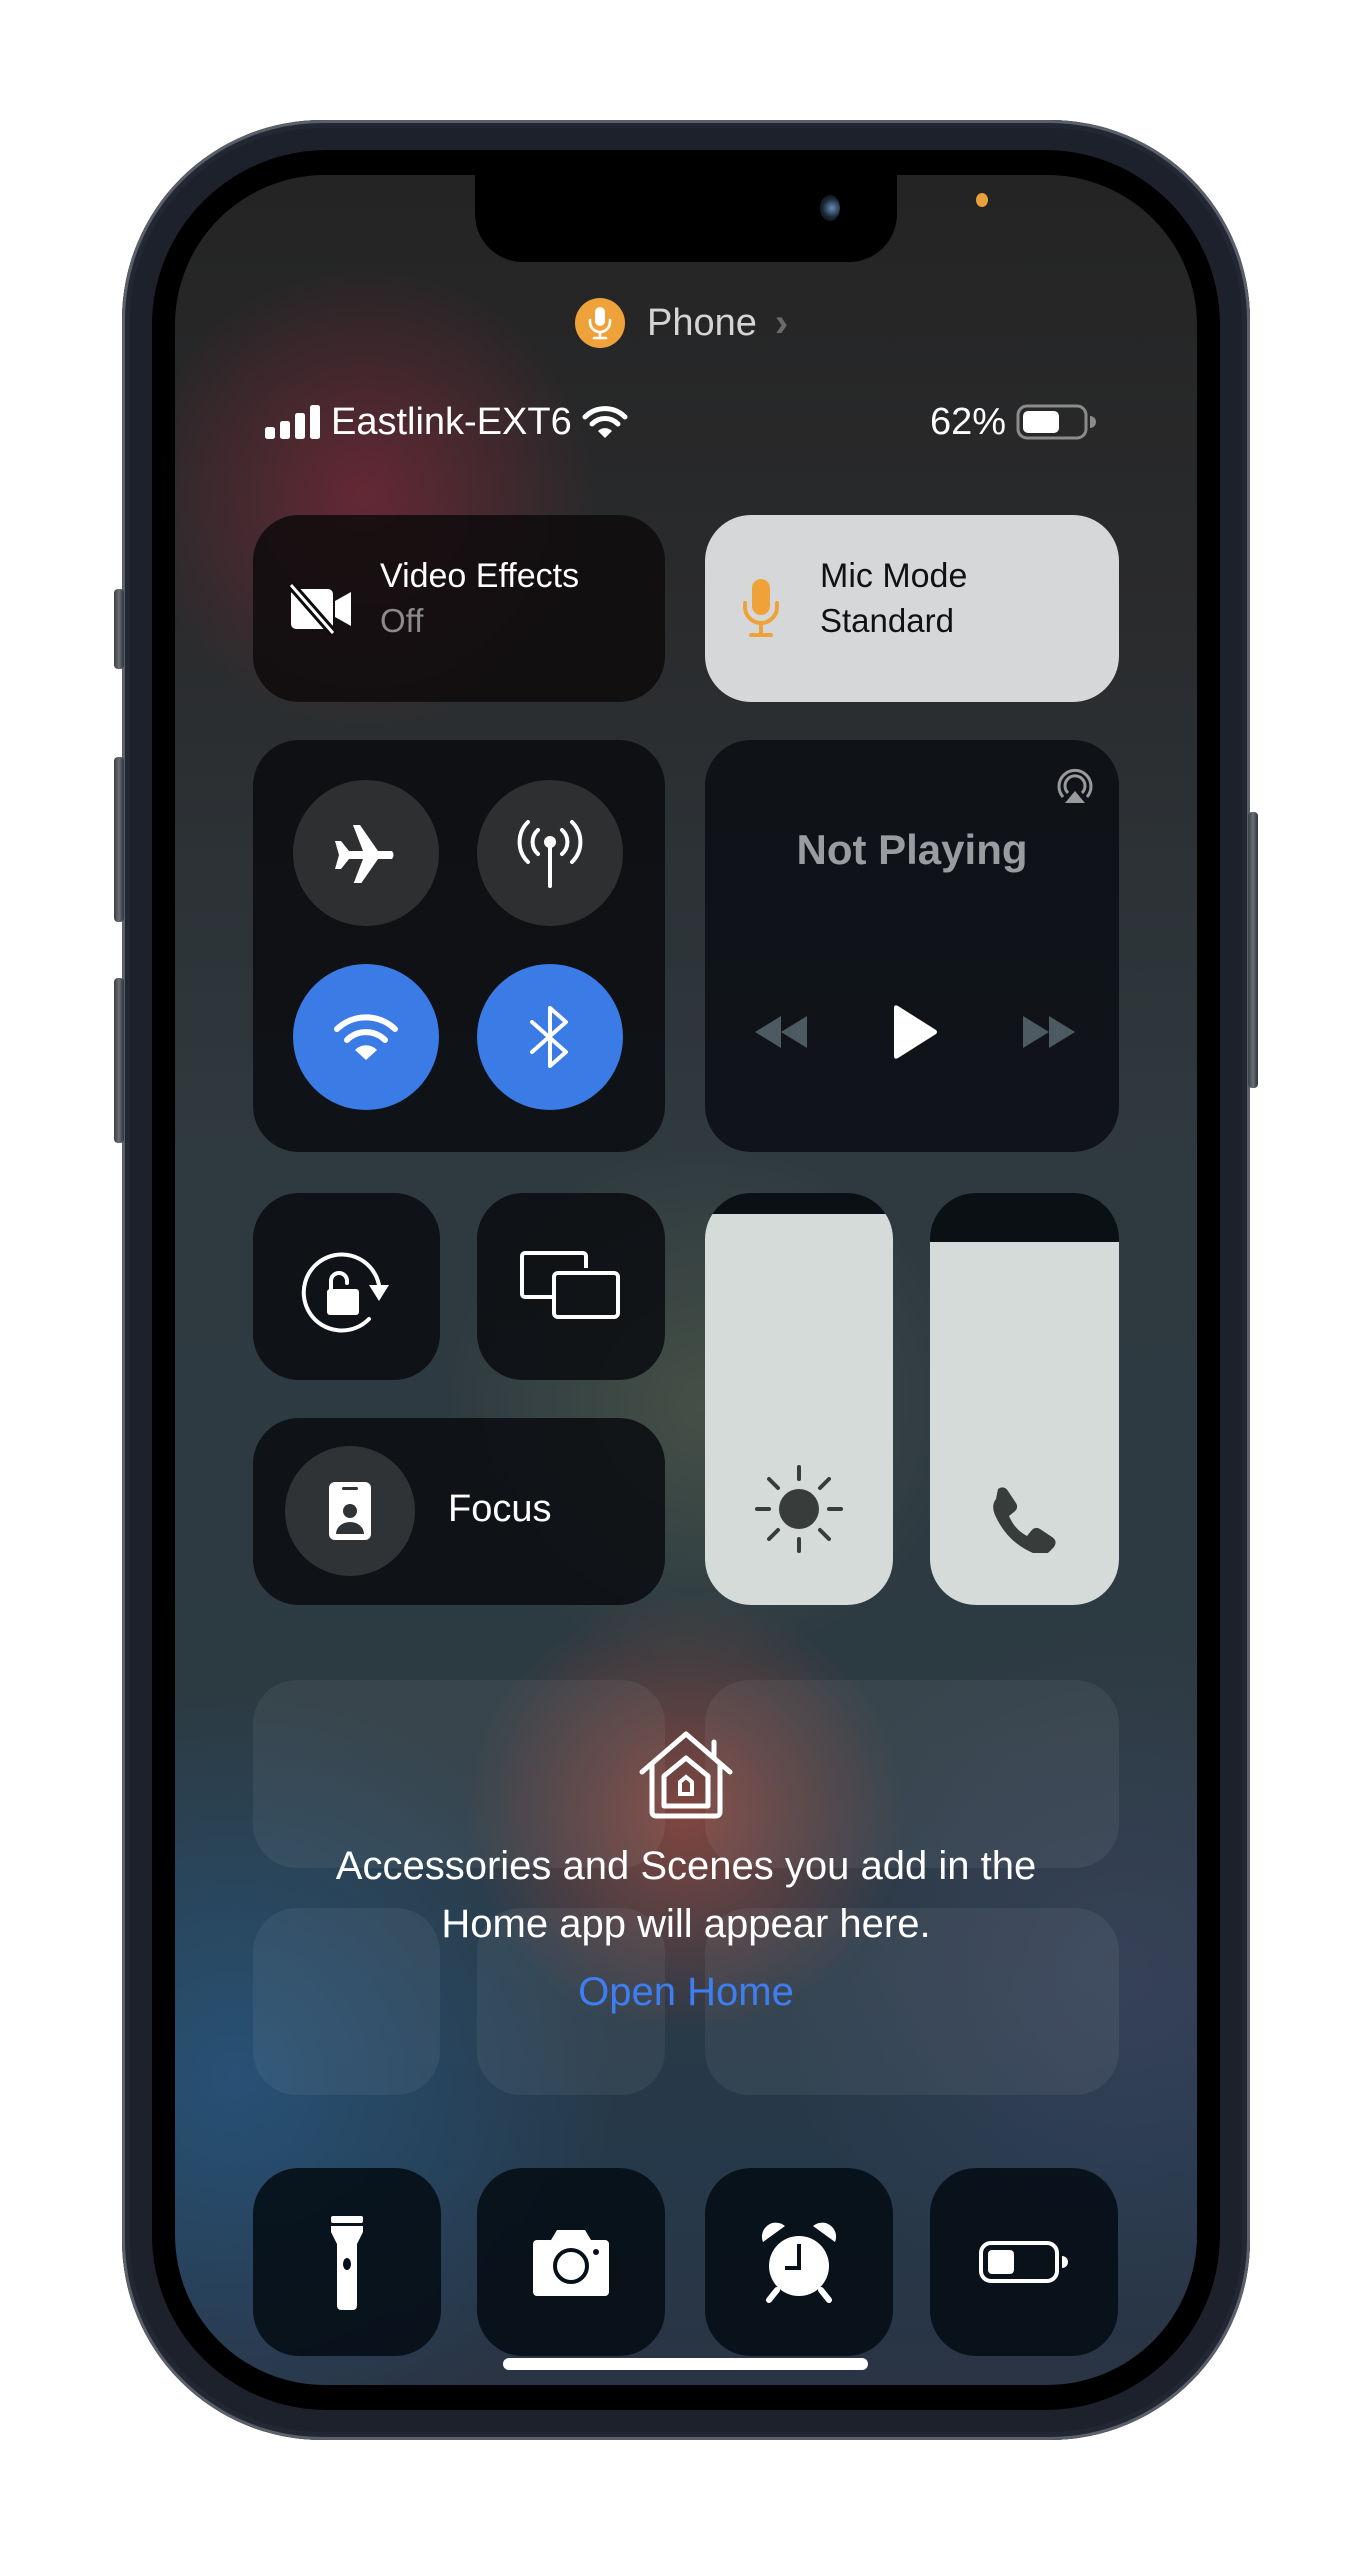 This screenshot has width=1371, height=2560. I want to click on forward-icon, so click(1049, 1032).